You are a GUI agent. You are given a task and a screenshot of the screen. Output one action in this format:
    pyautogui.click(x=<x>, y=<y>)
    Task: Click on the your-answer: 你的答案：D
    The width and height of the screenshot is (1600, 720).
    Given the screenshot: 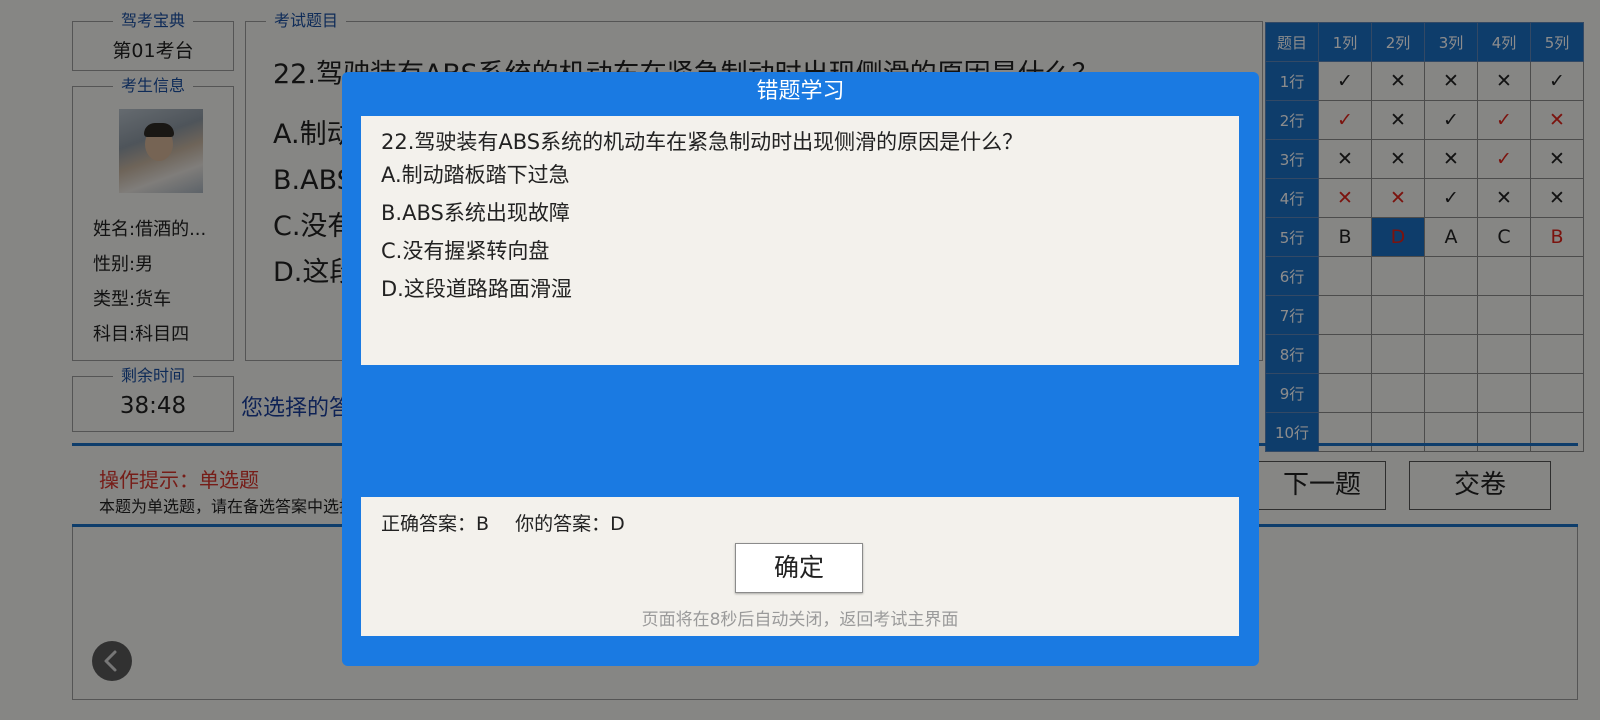 What is the action you would take?
    pyautogui.click(x=570, y=524)
    